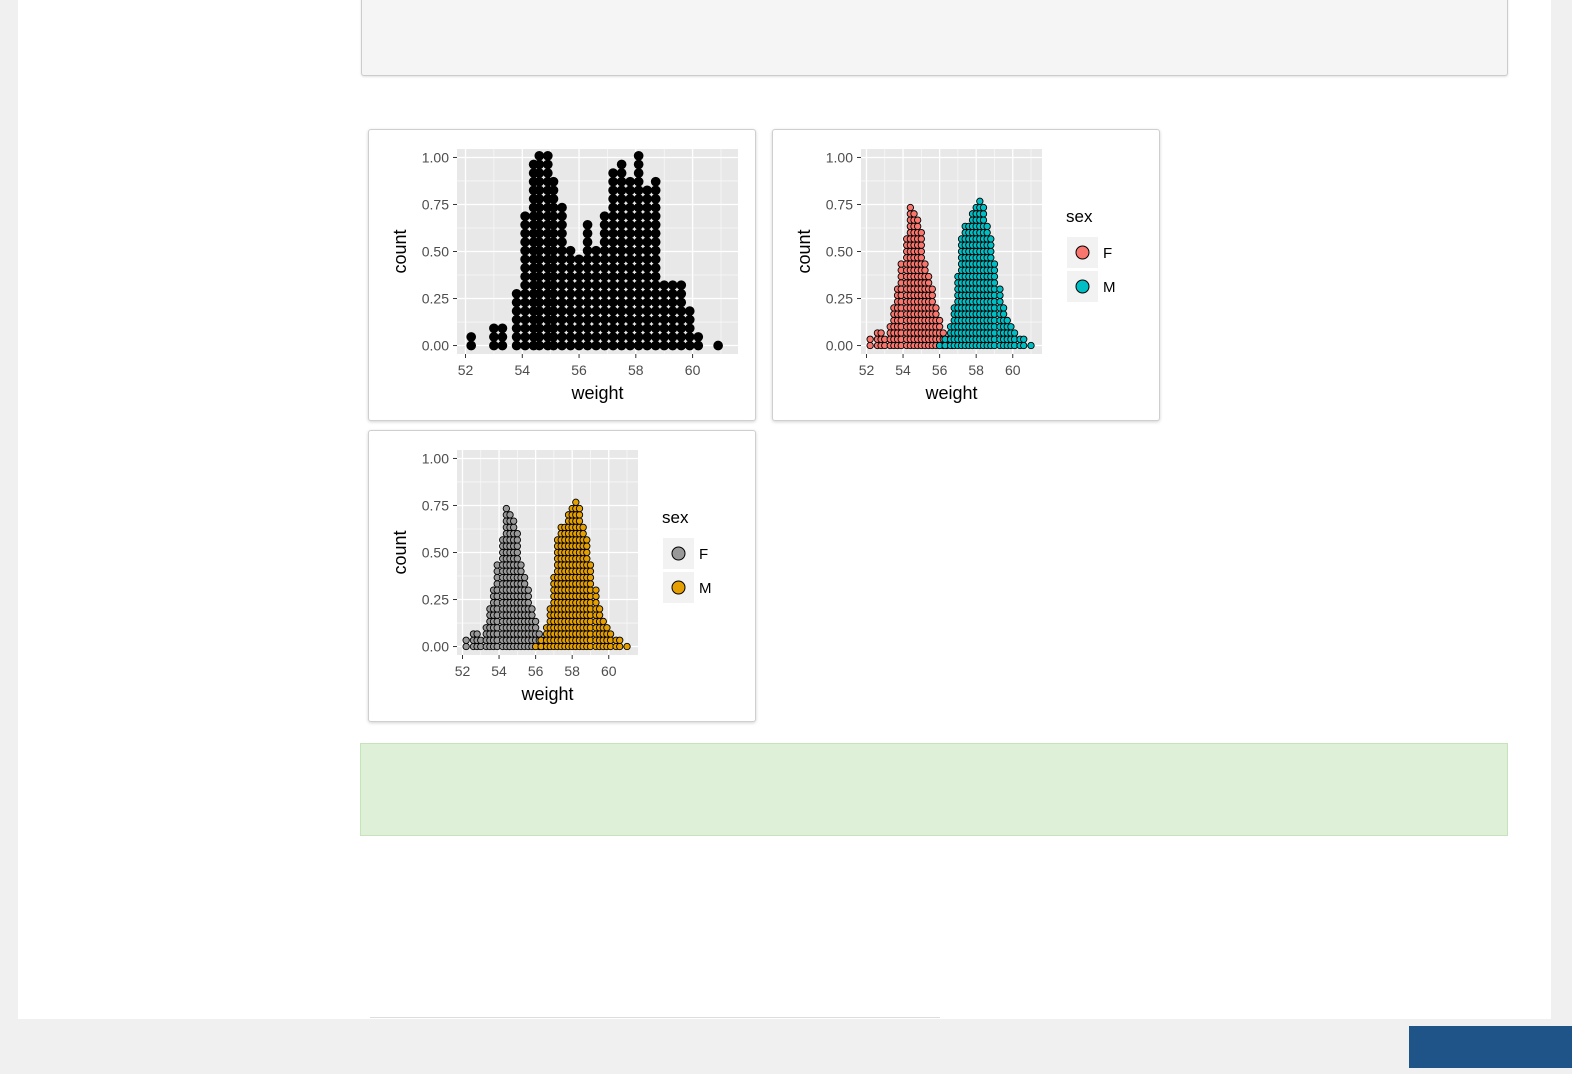 The width and height of the screenshot is (1572, 1074). What do you see at coordinates (435, 553) in the screenshot?
I see `y-tick-label: 0.50` at bounding box center [435, 553].